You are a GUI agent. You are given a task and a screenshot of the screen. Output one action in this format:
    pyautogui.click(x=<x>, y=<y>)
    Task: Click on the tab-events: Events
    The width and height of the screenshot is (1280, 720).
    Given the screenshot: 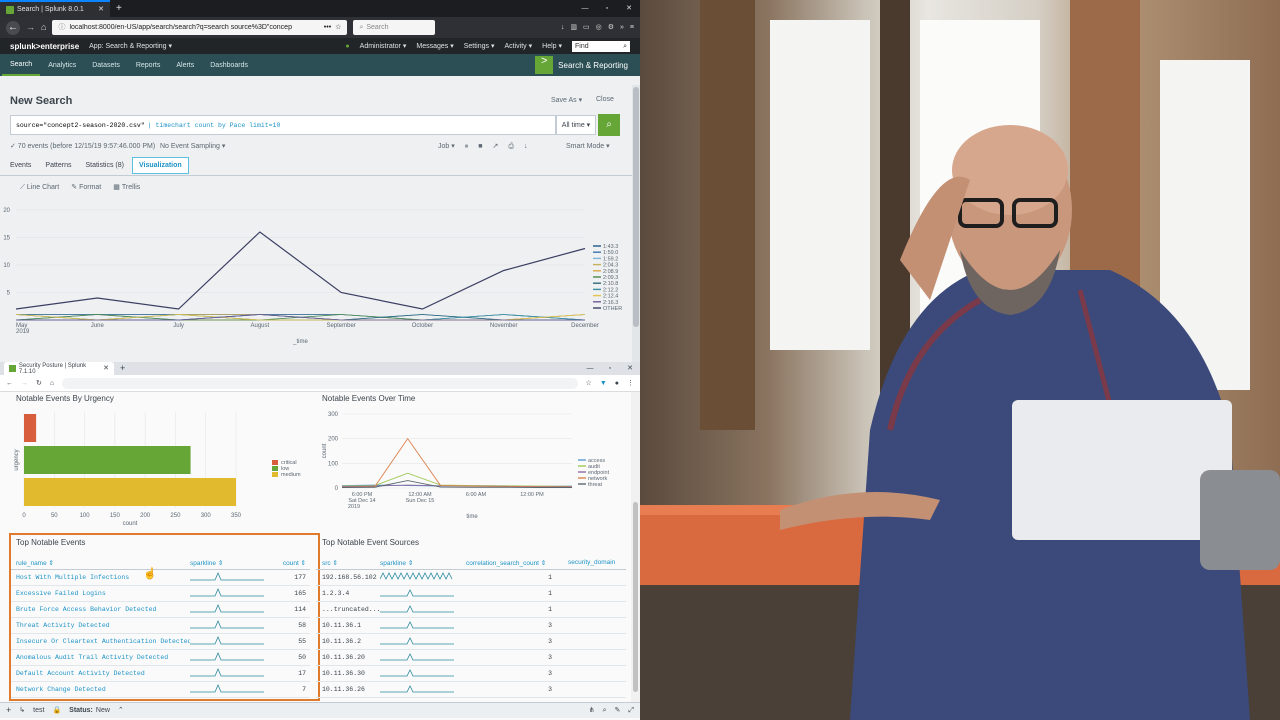 What is the action you would take?
    pyautogui.click(x=20, y=165)
    